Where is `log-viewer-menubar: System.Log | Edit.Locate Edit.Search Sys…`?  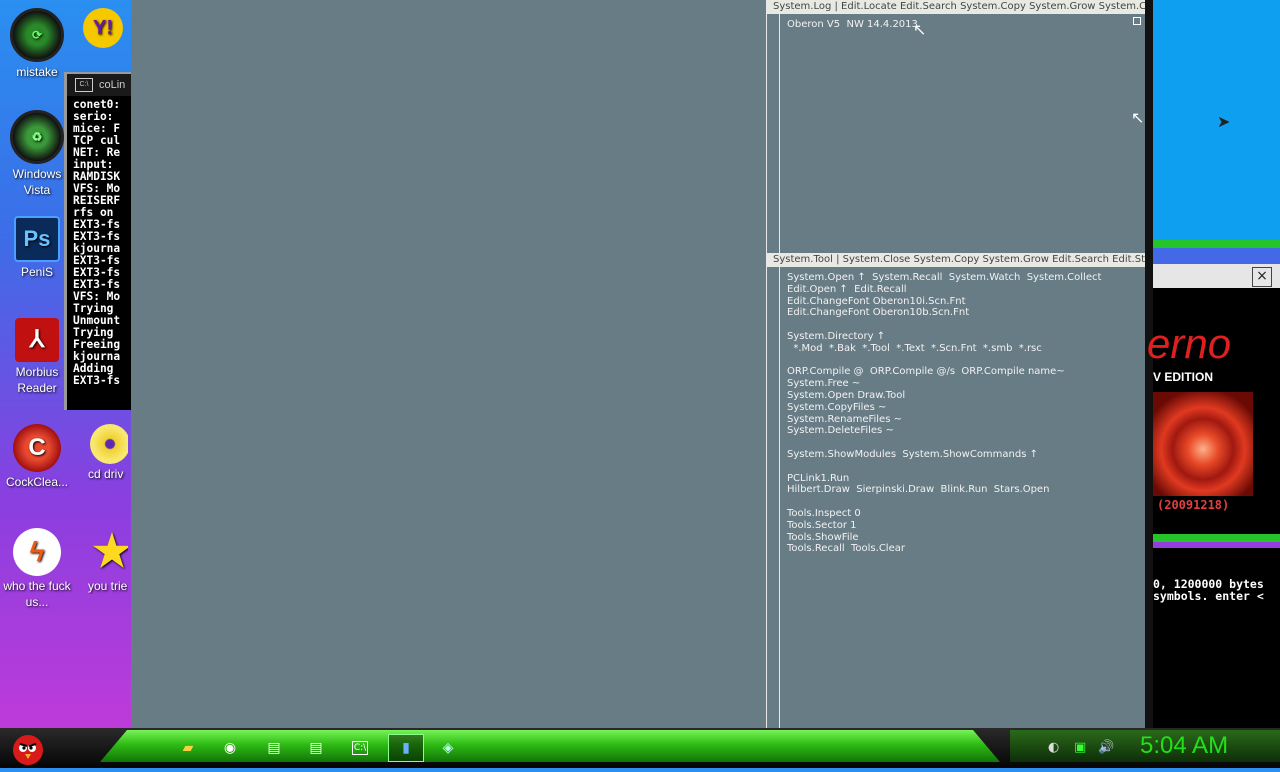 log-viewer-menubar: System.Log | Edit.Locate Edit.Search Sys… is located at coordinates (956, 7).